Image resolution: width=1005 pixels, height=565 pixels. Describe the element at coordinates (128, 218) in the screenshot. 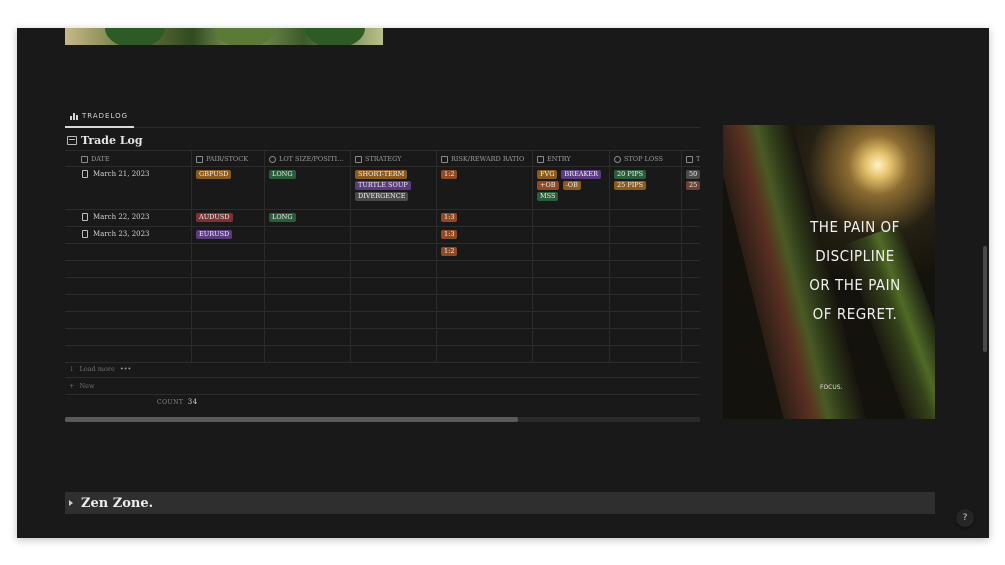

I see `cell-date: March 22, 2023` at that location.